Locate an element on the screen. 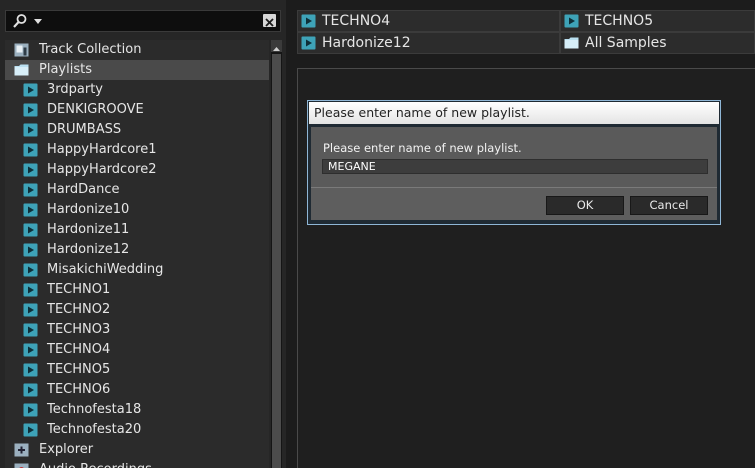 The image size is (755, 468). tree-item-label: 3rdparty is located at coordinates (75, 89).